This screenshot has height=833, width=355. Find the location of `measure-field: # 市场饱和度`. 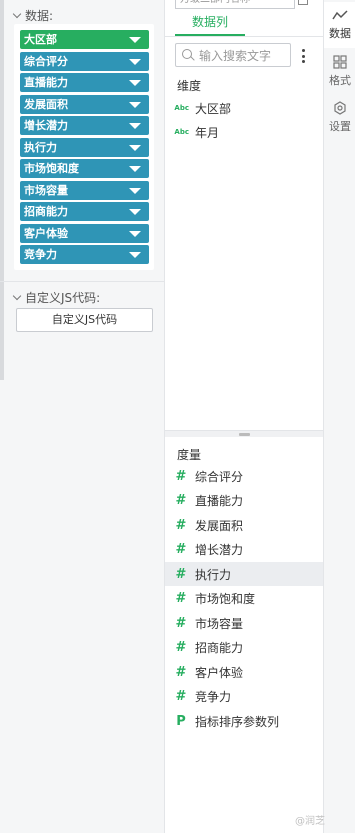

measure-field: # 市场饱和度 is located at coordinates (244, 599).